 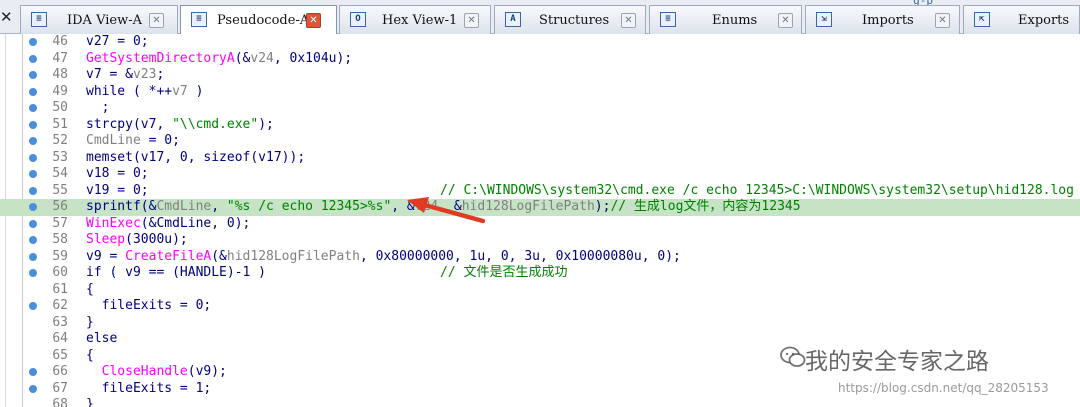 What do you see at coordinates (540, 290) in the screenshot?
I see `code-line: 61 {` at bounding box center [540, 290].